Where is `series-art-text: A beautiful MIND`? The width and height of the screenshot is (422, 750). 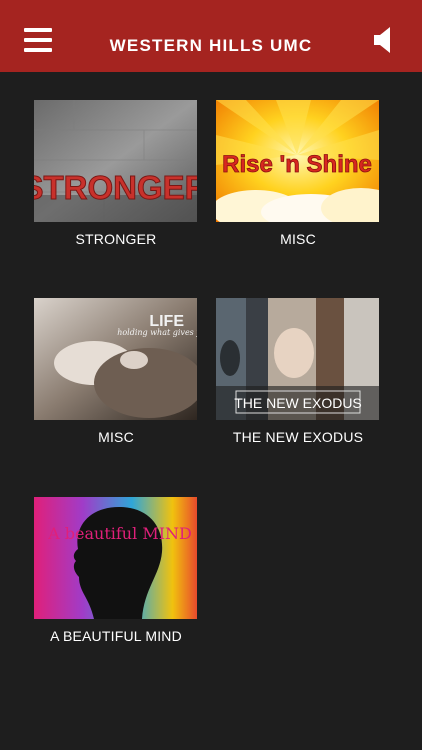 series-art-text: A beautiful MIND is located at coordinates (119, 533).